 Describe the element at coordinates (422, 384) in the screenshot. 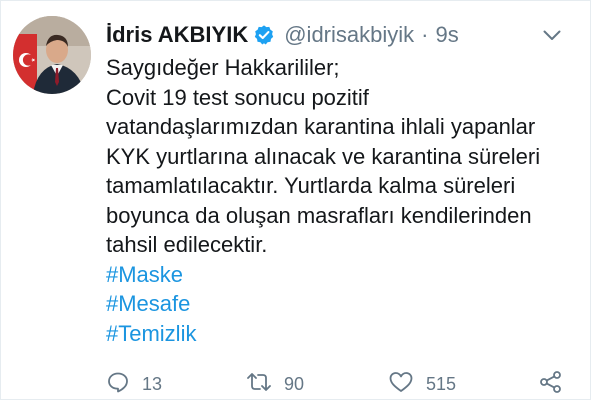

I see `like-button: 515` at that location.